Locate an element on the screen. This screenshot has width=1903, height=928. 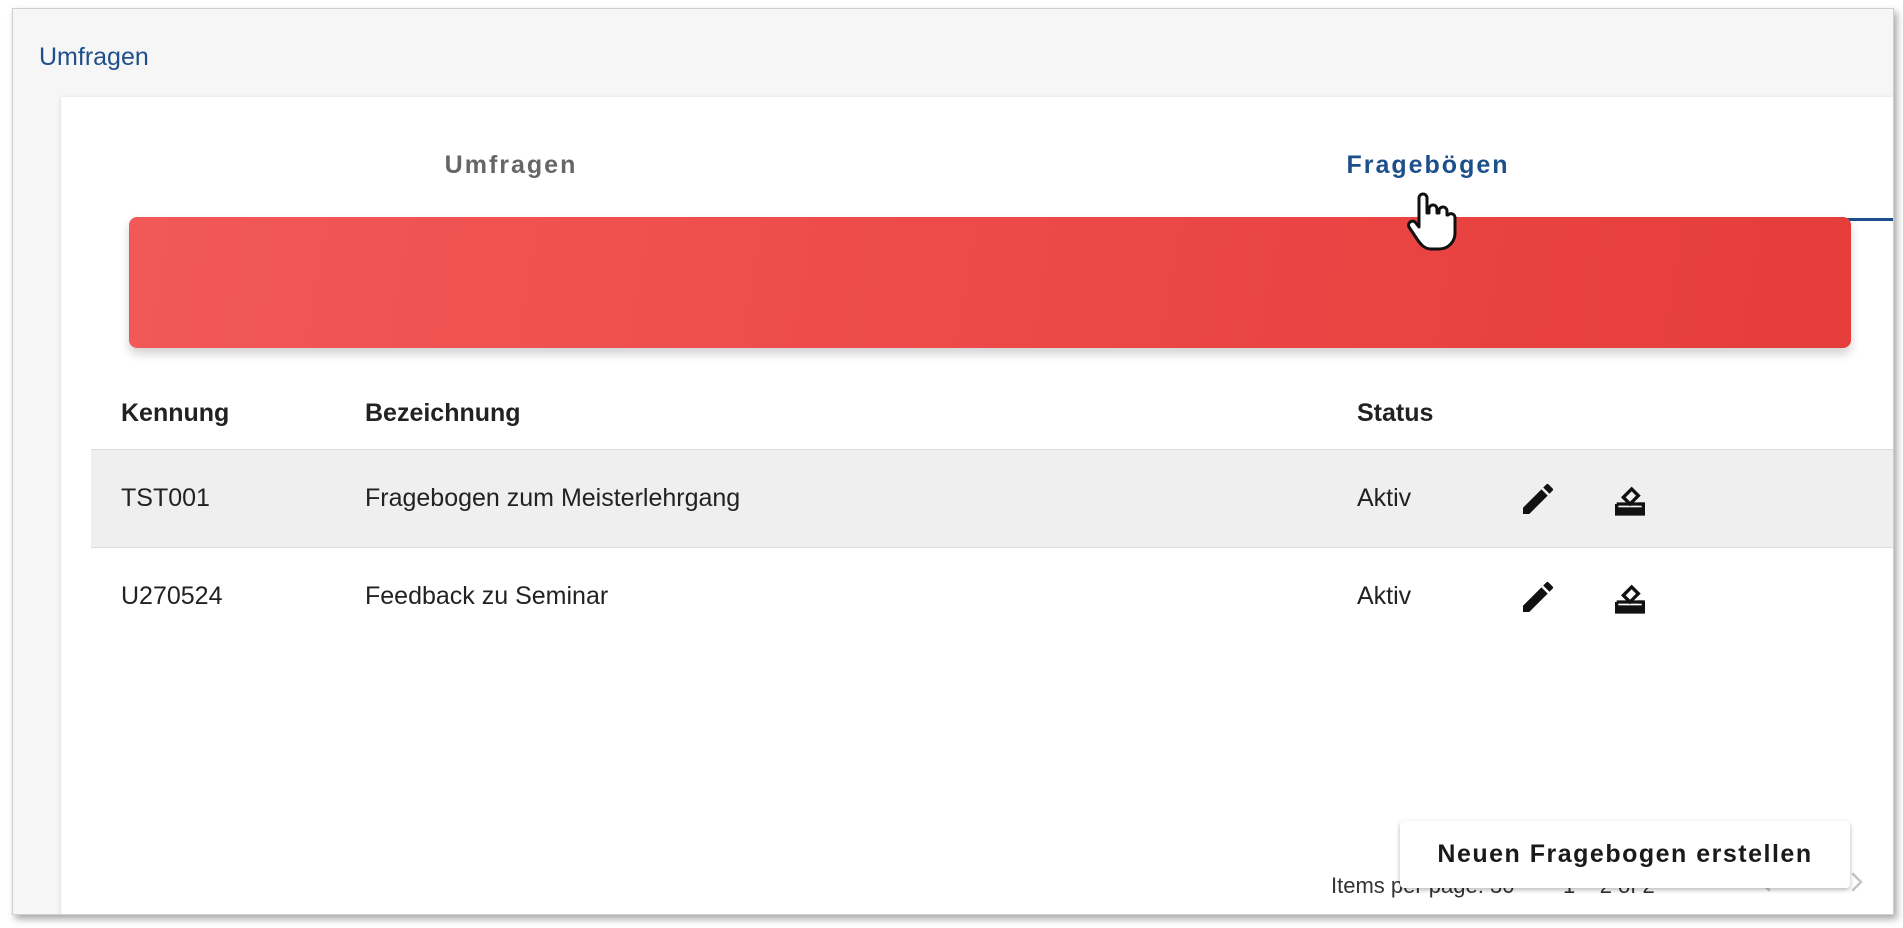
alert-banner is located at coordinates (990, 282).